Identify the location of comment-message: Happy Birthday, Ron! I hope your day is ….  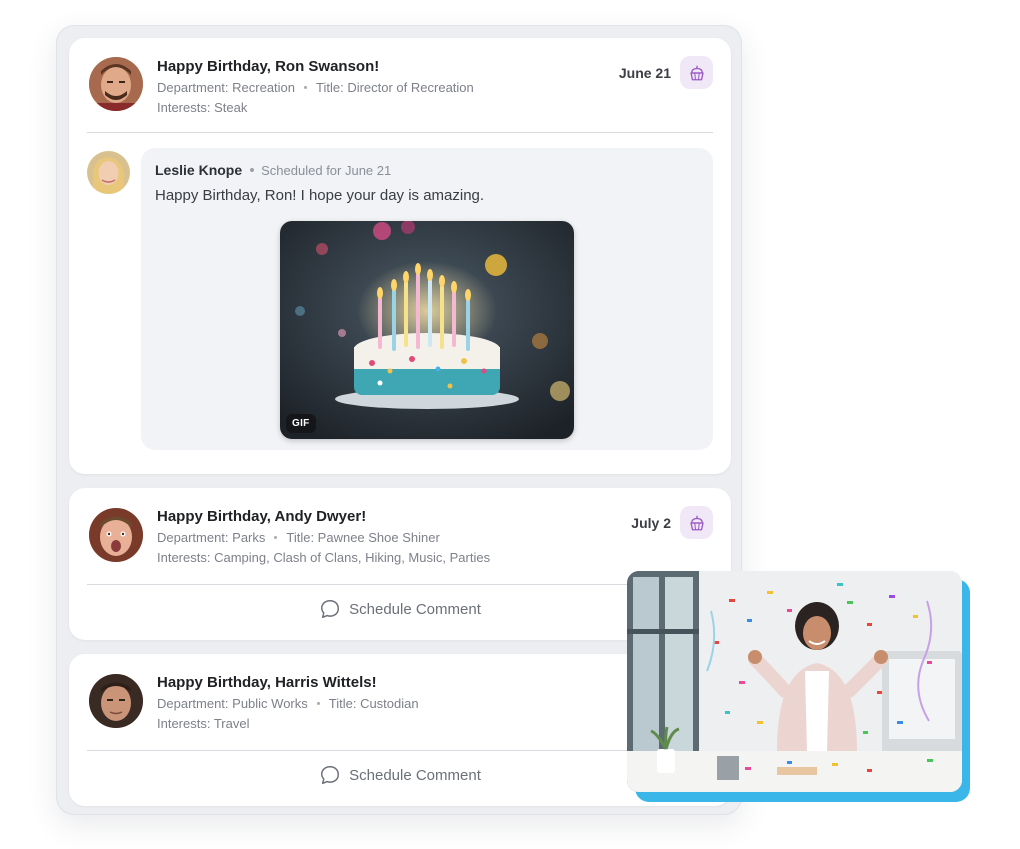
(320, 195).